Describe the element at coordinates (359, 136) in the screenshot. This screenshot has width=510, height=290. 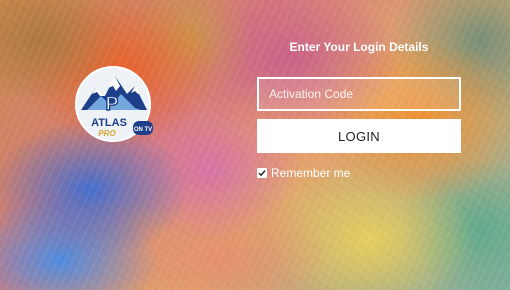
I see `login-button: LOGIN` at that location.